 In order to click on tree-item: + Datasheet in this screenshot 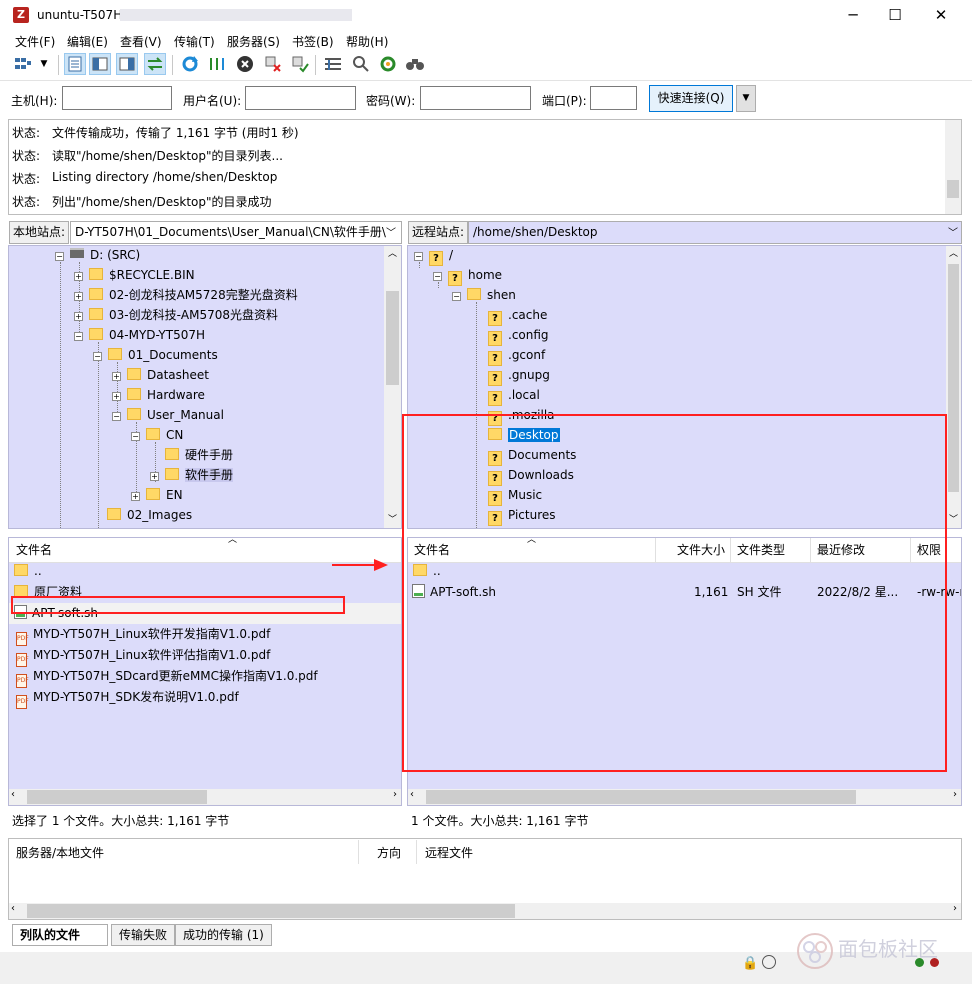, I will do `click(160, 375)`.